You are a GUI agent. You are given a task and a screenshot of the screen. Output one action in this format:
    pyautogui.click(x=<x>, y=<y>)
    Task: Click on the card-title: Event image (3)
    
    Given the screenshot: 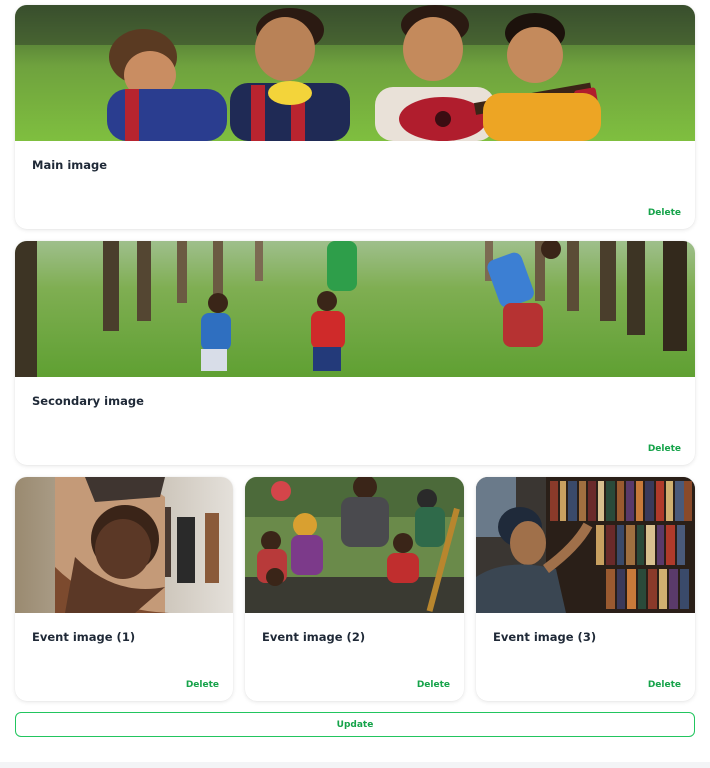 What is the action you would take?
    pyautogui.click(x=545, y=637)
    